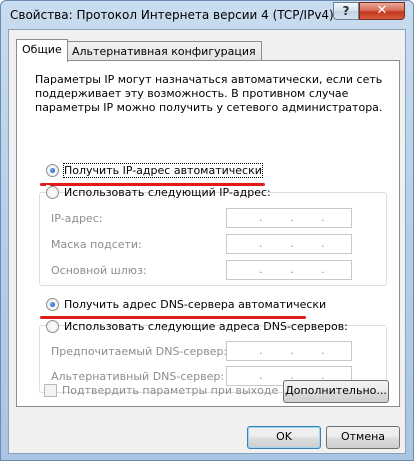  I want to click on cancel-button: Отмена, so click(363, 437).